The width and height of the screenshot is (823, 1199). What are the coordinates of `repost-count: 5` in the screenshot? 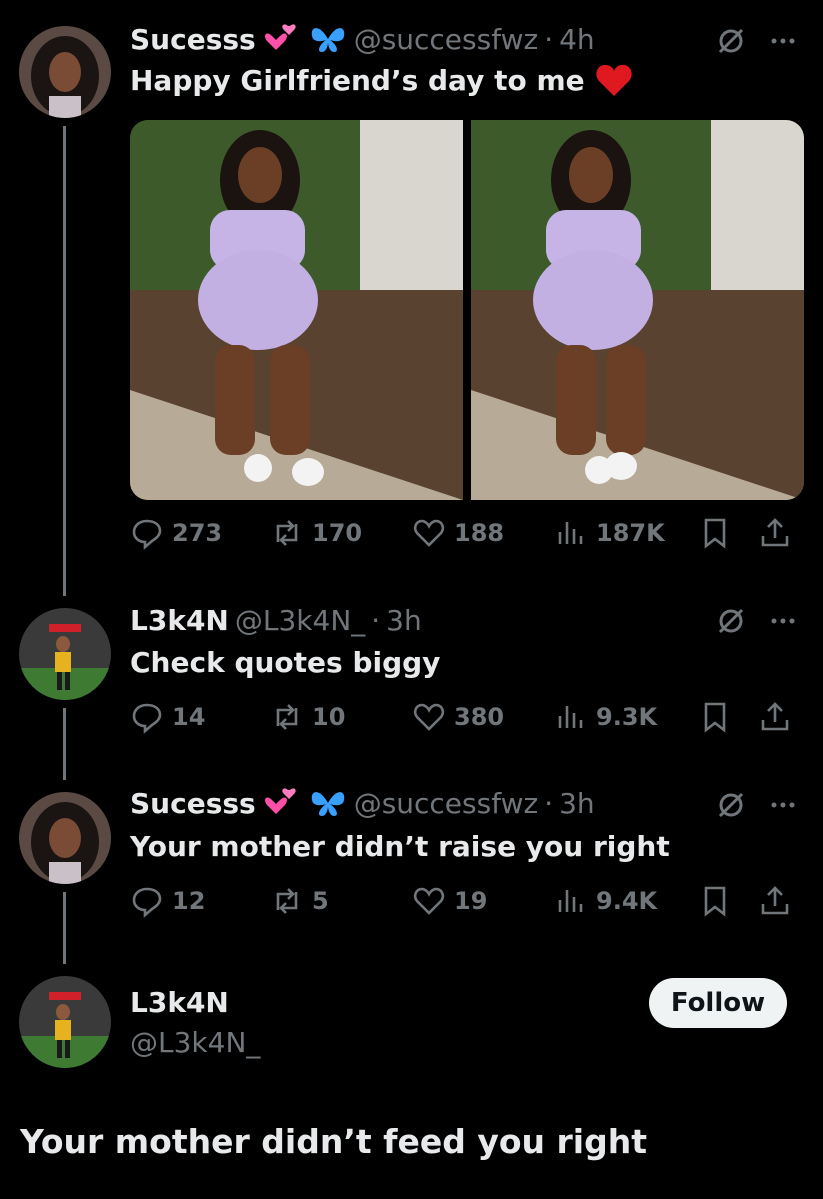 It's located at (320, 901).